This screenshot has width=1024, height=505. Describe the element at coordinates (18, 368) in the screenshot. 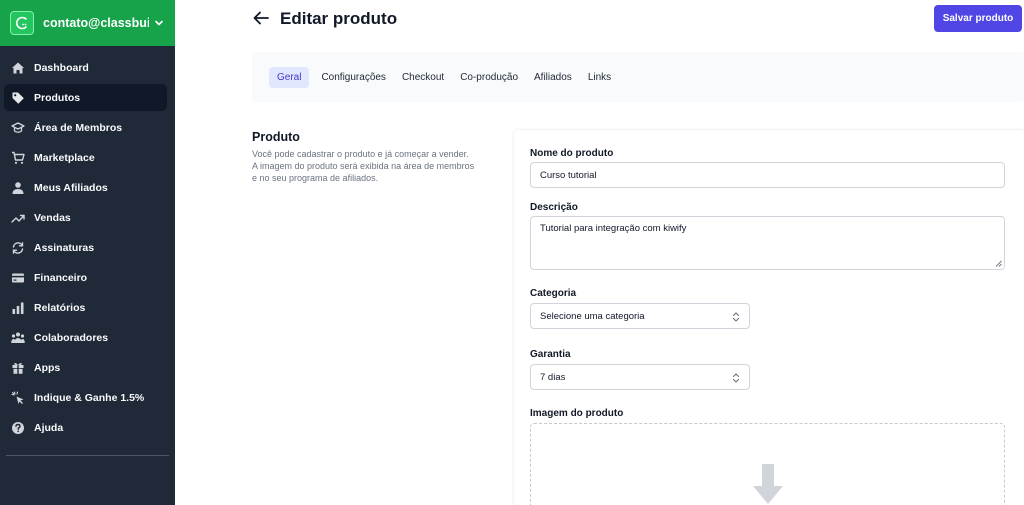

I see `gift-icon` at that location.